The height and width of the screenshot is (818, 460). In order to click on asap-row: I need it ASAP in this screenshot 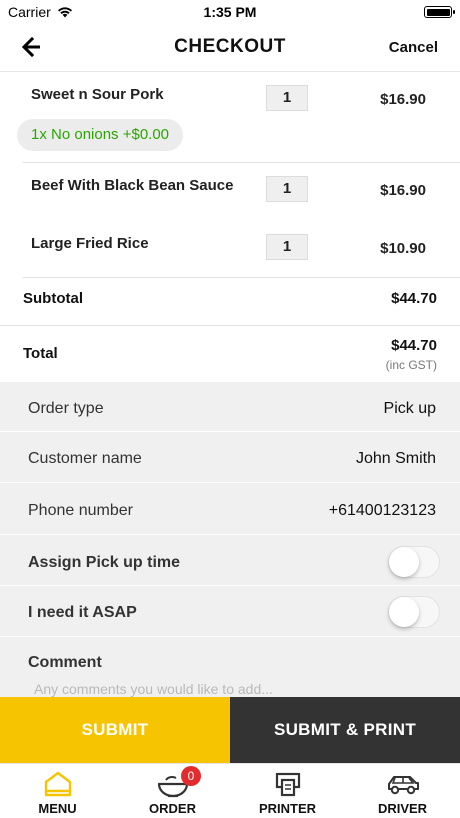, I will do `click(230, 612)`.